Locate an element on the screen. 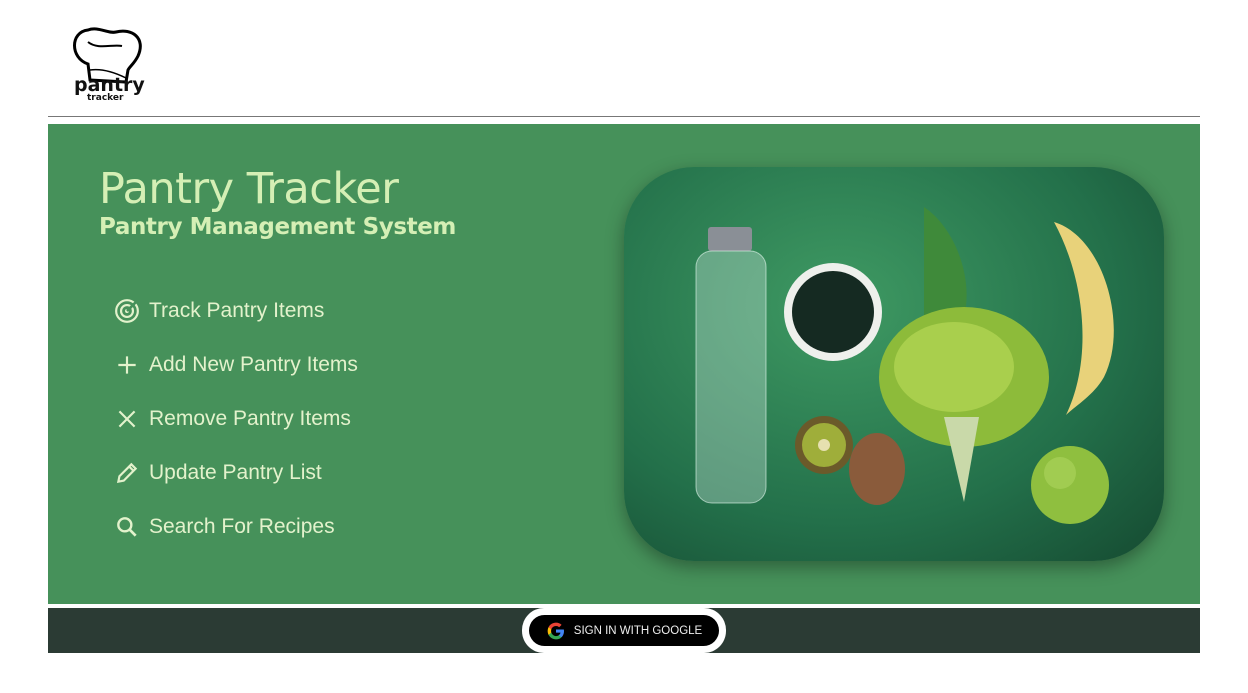  kiwi is located at coordinates (850, 460).